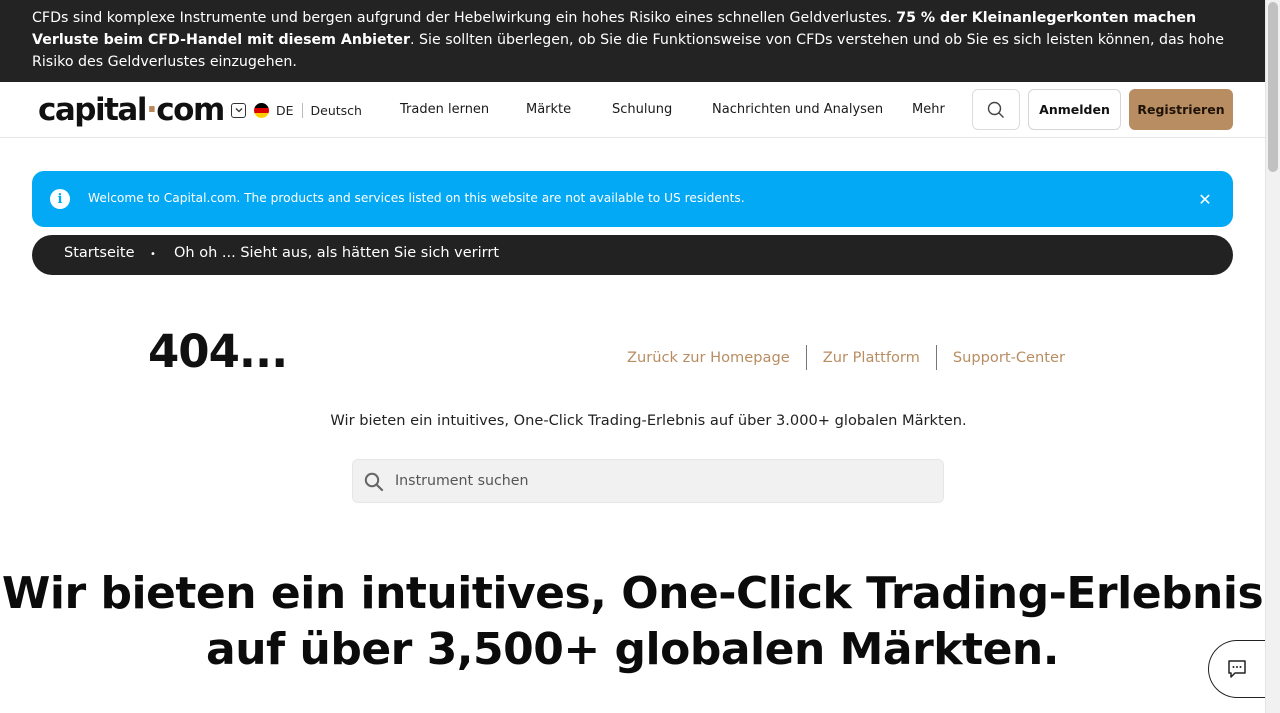  I want to click on logo-text-right: com, so click(190, 110).